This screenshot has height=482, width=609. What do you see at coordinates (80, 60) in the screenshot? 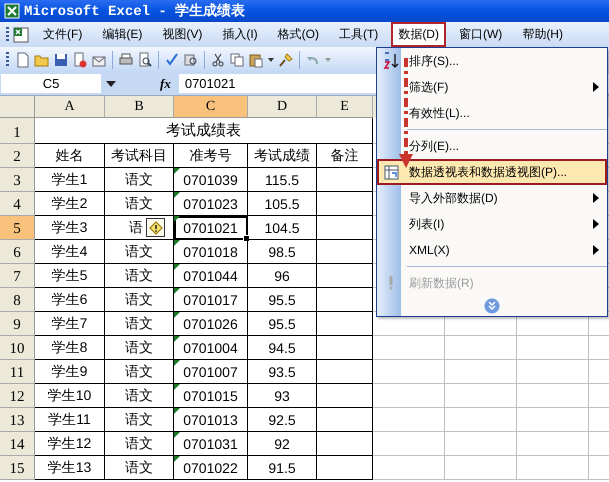
I see `document-icon` at bounding box center [80, 60].